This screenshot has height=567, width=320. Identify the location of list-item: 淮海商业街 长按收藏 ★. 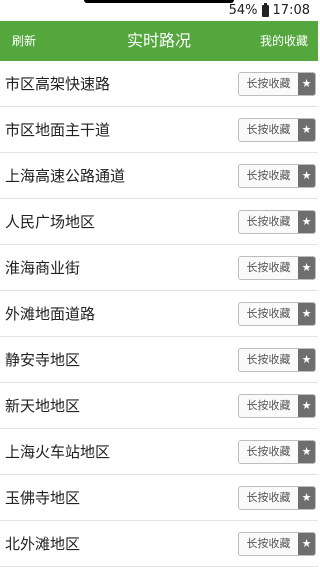
(159, 268).